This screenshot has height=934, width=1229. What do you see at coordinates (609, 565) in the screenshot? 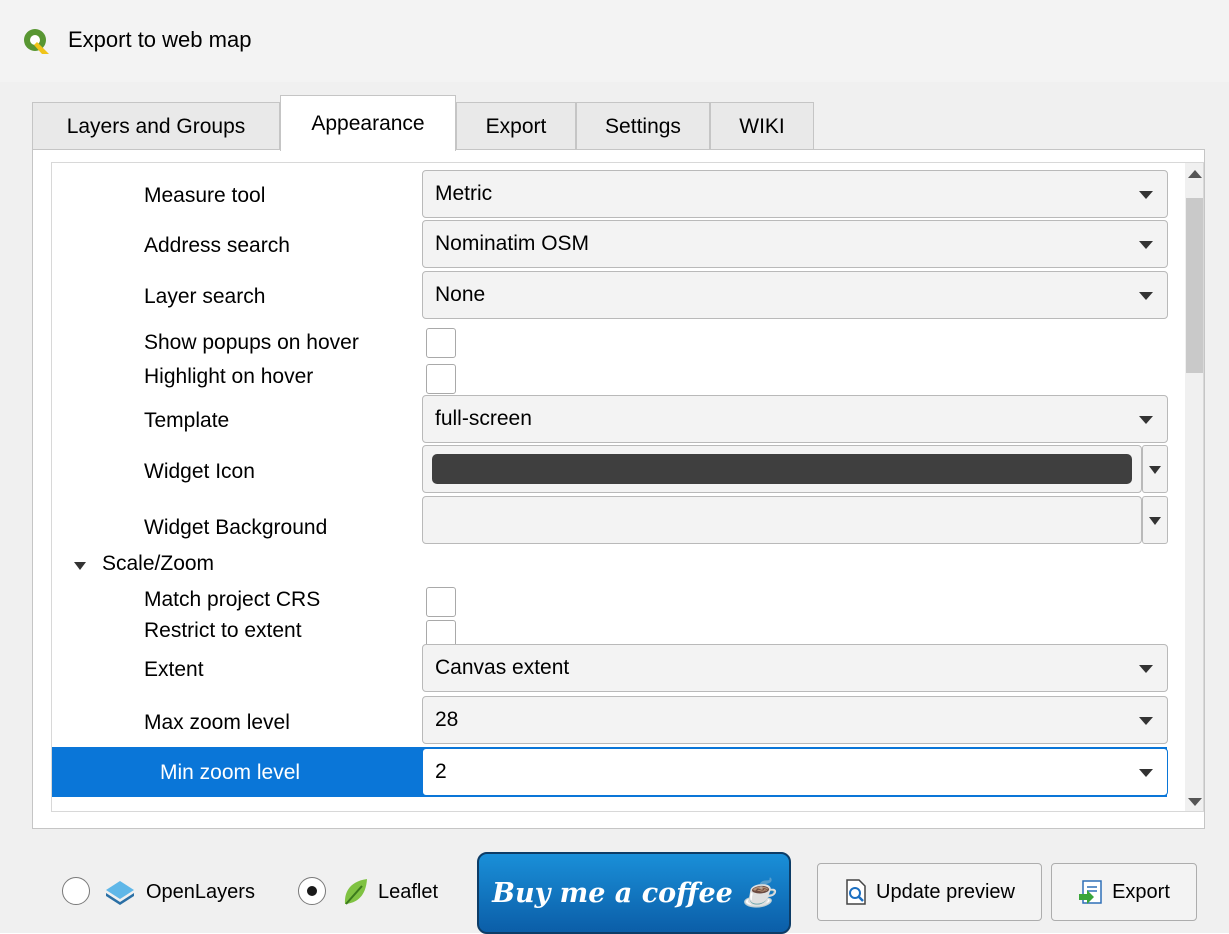
I see `group-scale-zoom: Scale/Zoom` at bounding box center [609, 565].